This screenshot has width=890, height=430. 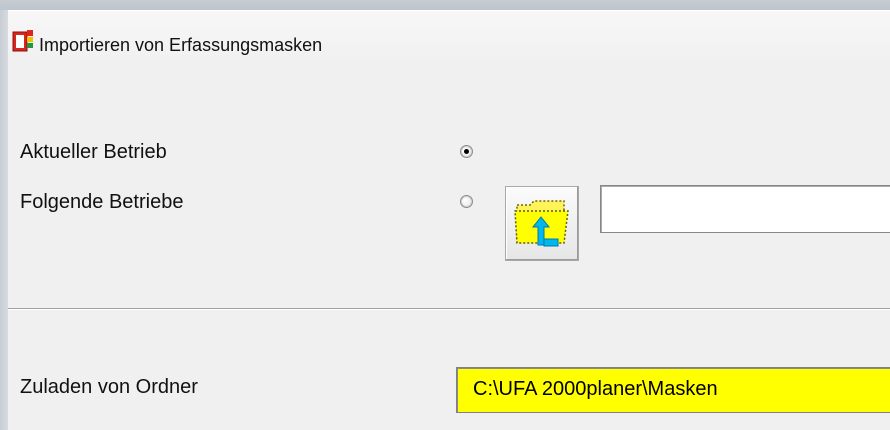 What do you see at coordinates (445, 5) in the screenshot?
I see `window-top-border` at bounding box center [445, 5].